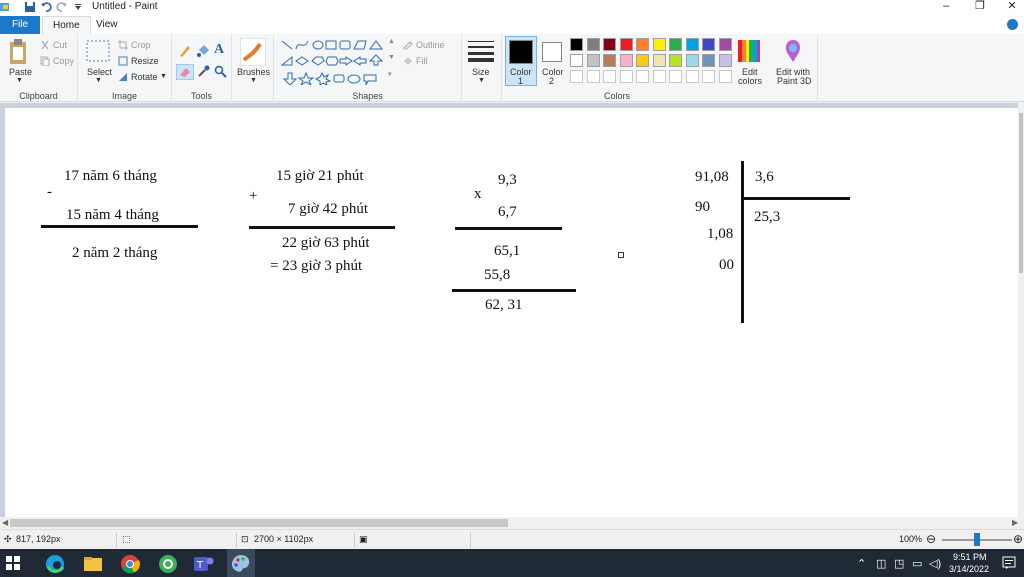  What do you see at coordinates (204, 564) in the screenshot?
I see `teams-icon: T` at bounding box center [204, 564].